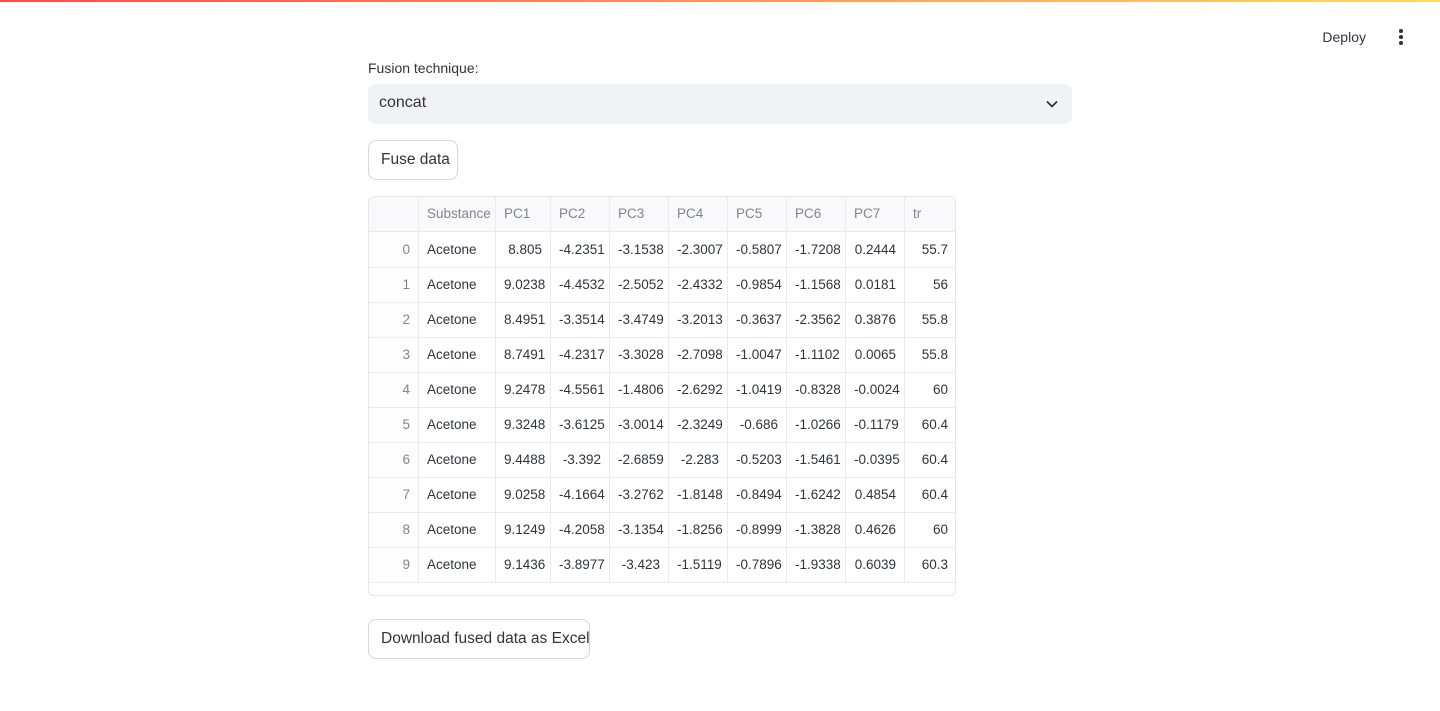 This screenshot has width=1440, height=711. I want to click on column-header: PC3, so click(639, 214).